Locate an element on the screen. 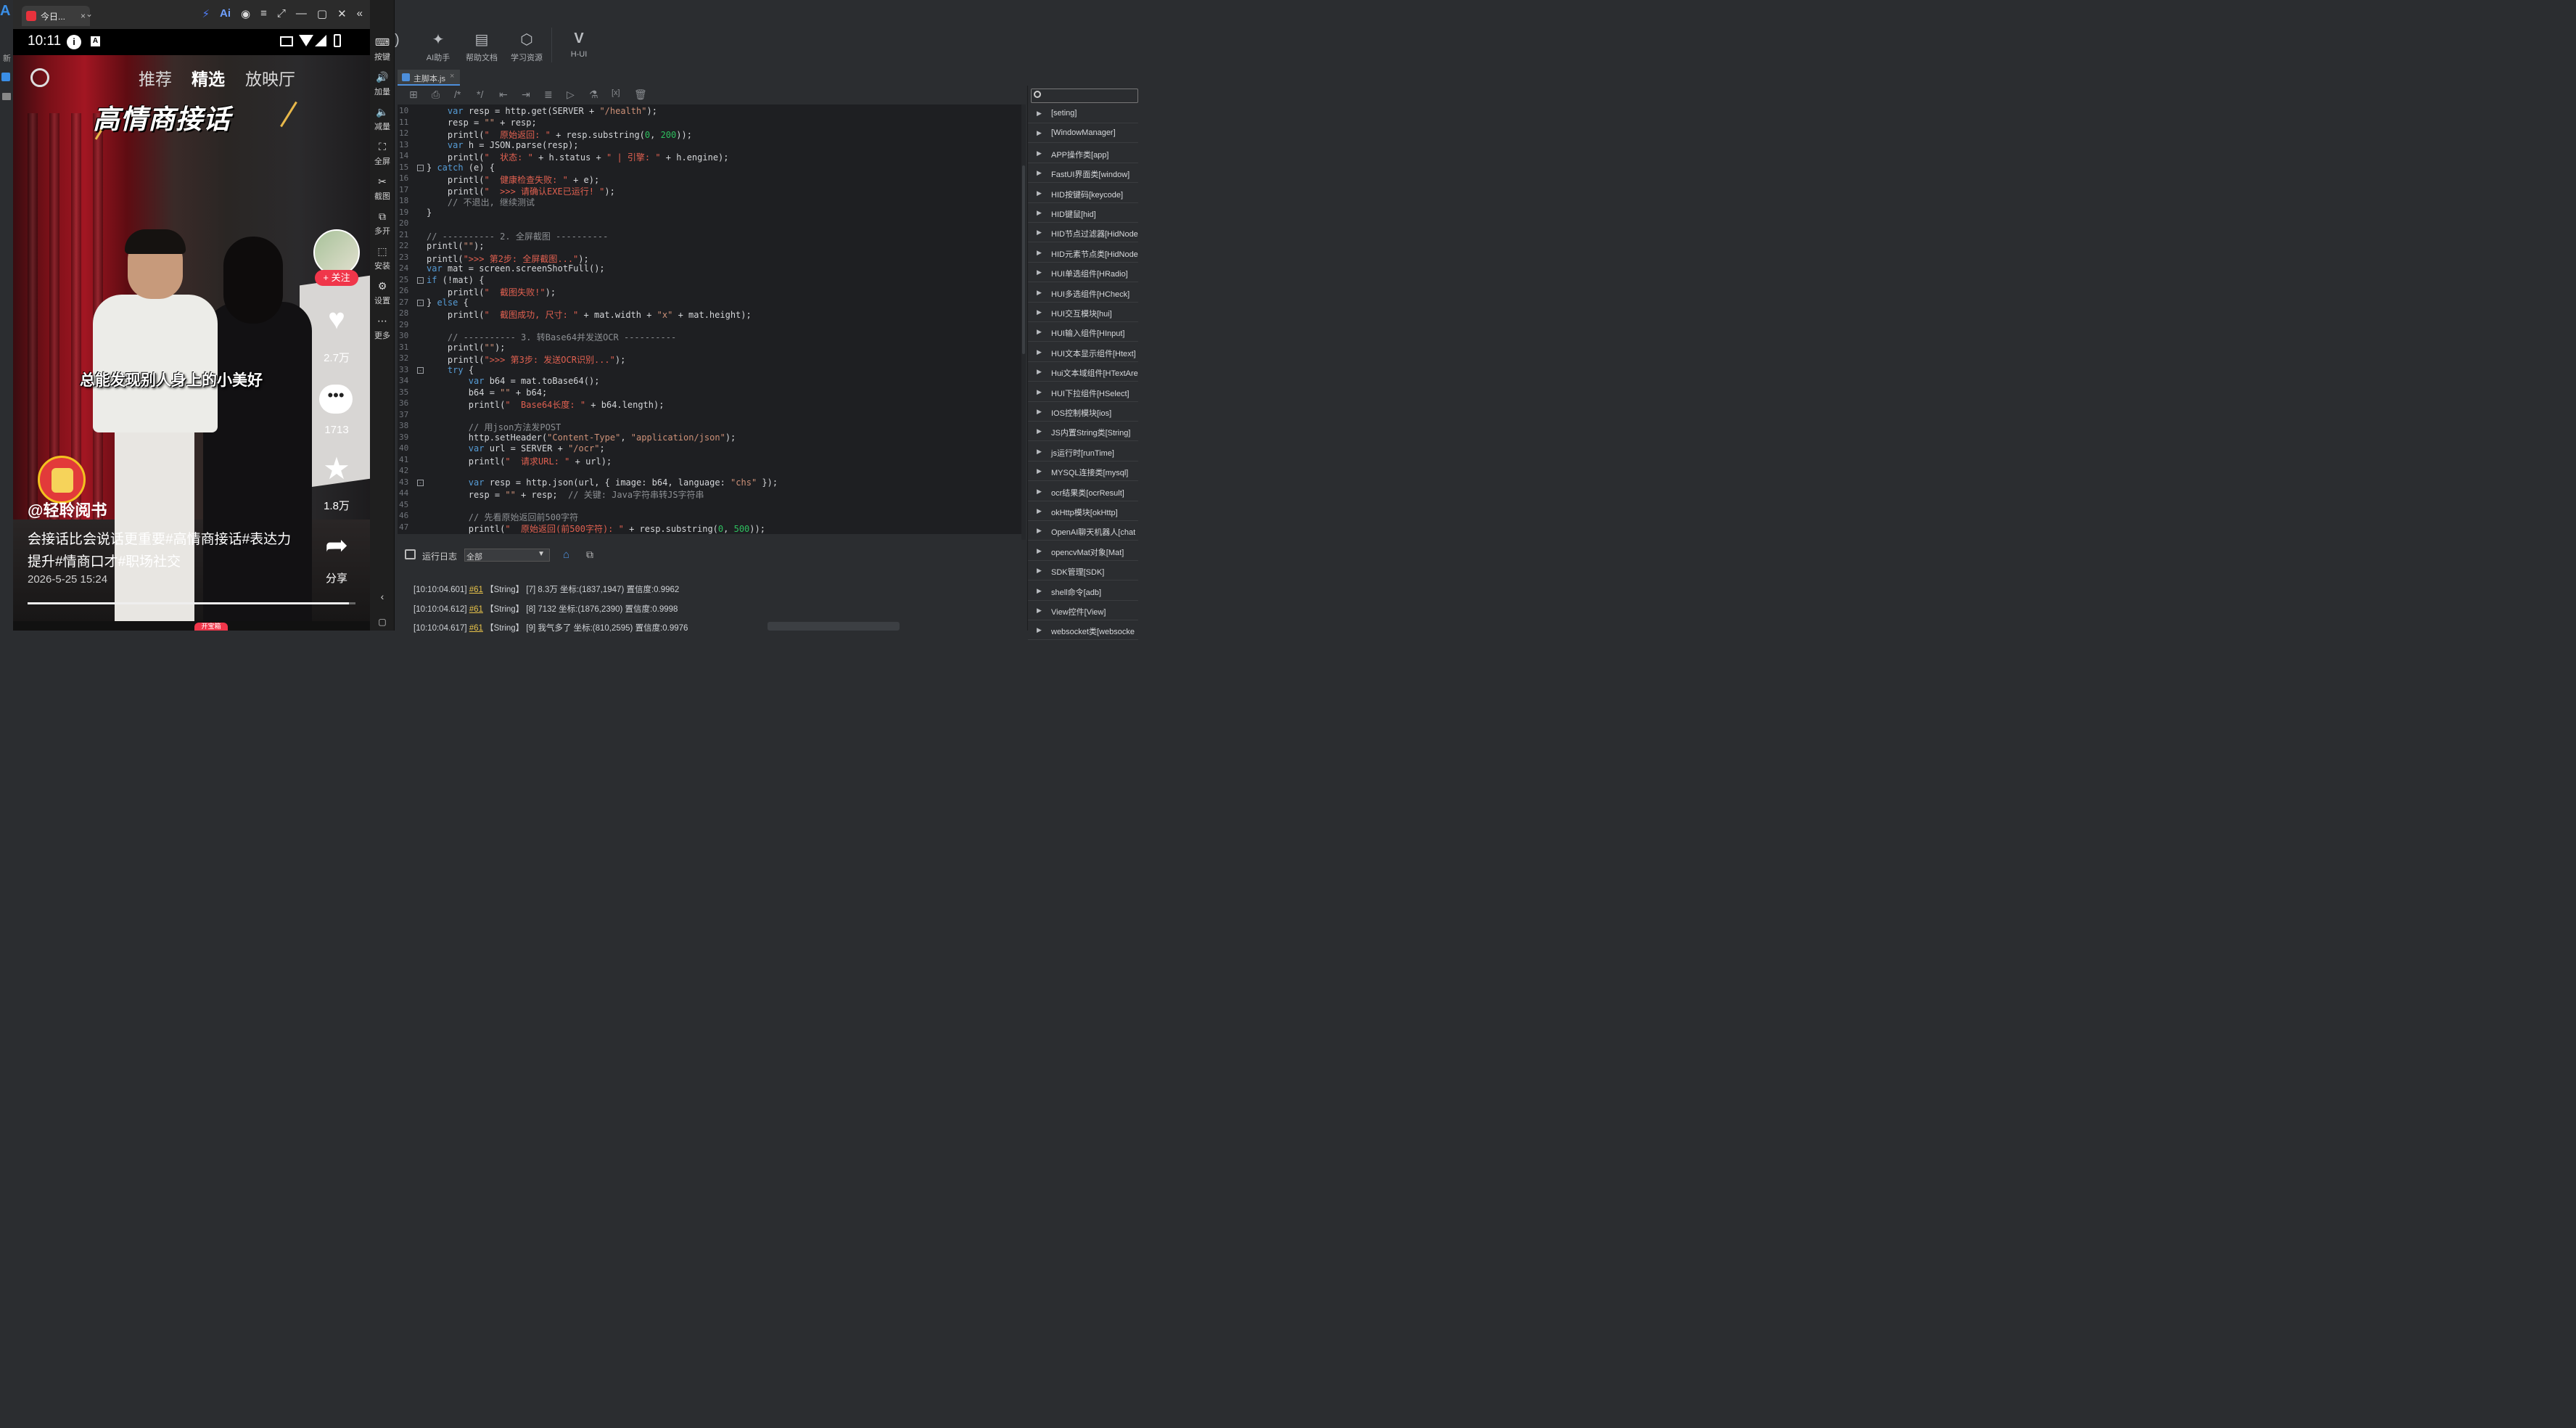  run-icon: ▷ is located at coordinates (571, 95).